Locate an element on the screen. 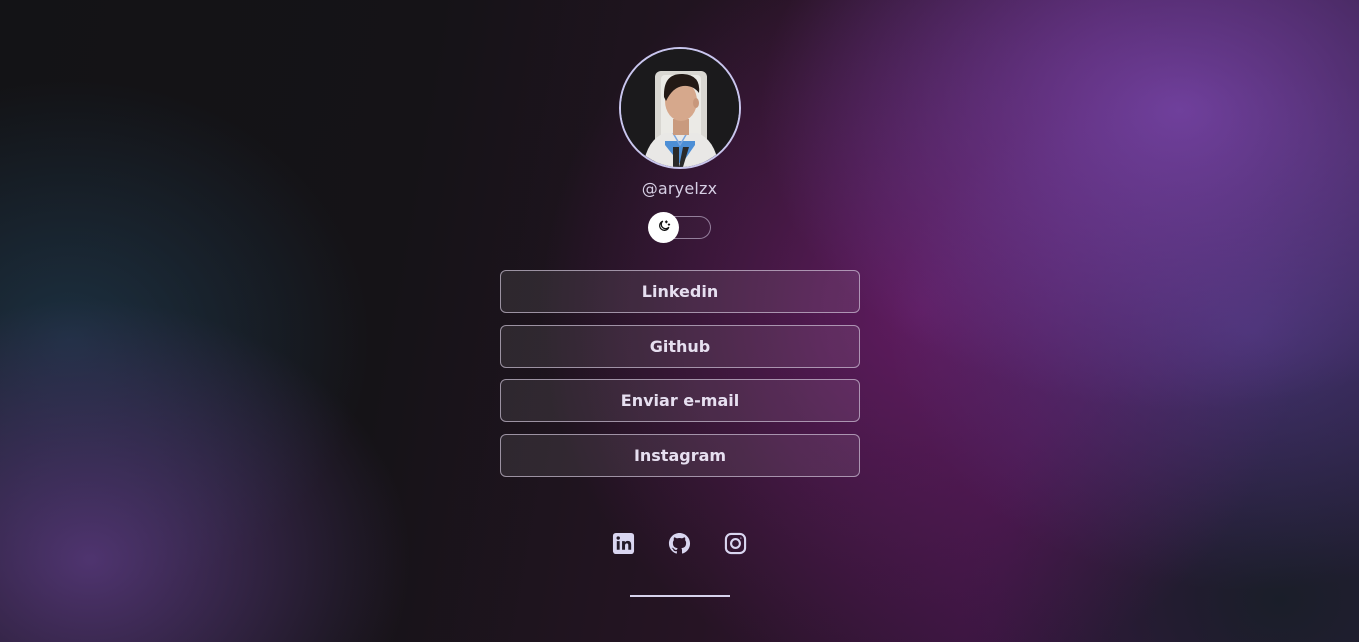 This screenshot has height=642, width=1359. github-link-button: Github is located at coordinates (680, 346).